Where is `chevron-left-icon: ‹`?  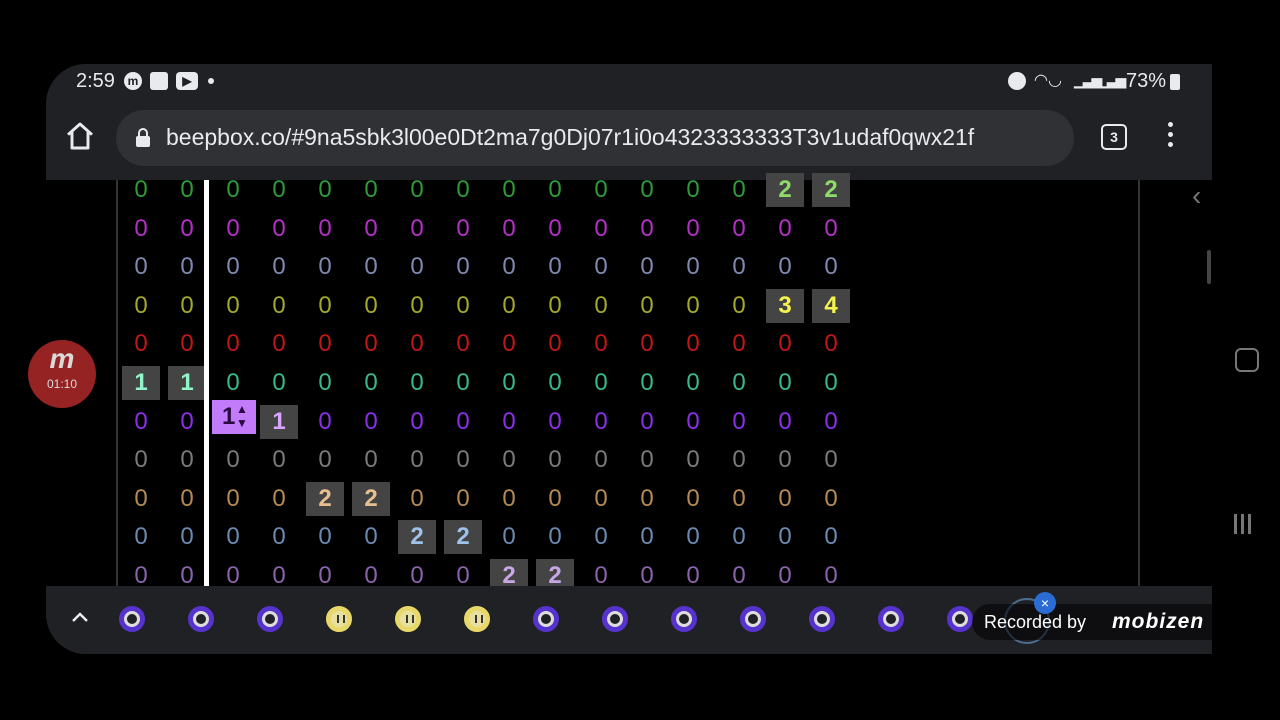
chevron-left-icon: ‹ is located at coordinates (1196, 196).